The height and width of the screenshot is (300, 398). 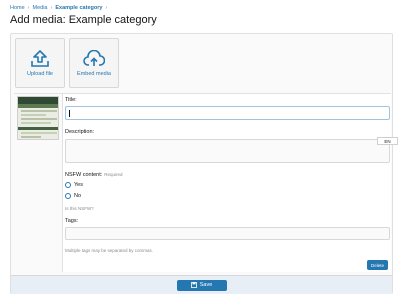 I want to click on upload-icon, so click(x=40, y=58).